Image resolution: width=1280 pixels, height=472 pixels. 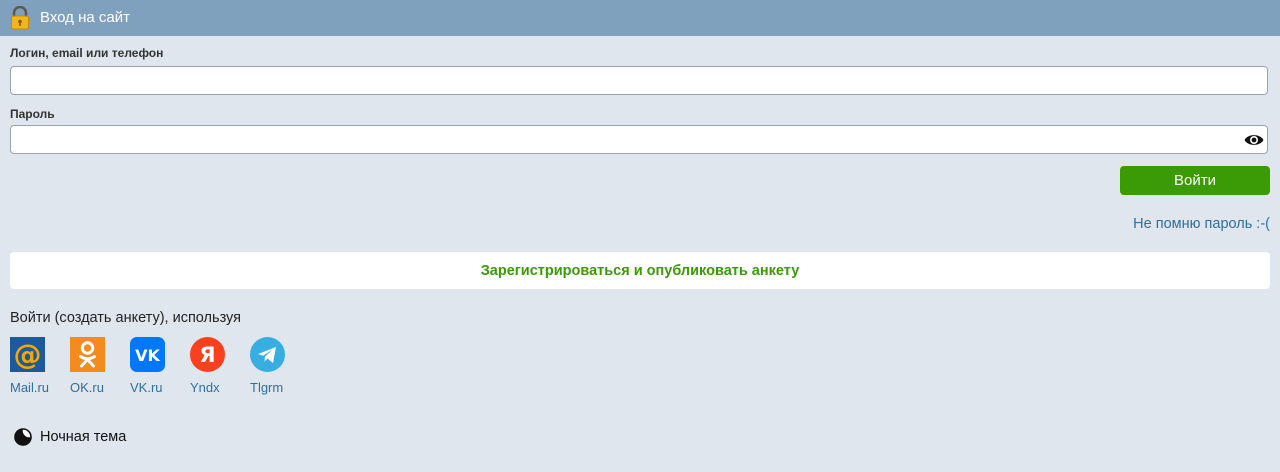 What do you see at coordinates (146, 387) in the screenshot?
I see `social-label: VK.ru` at bounding box center [146, 387].